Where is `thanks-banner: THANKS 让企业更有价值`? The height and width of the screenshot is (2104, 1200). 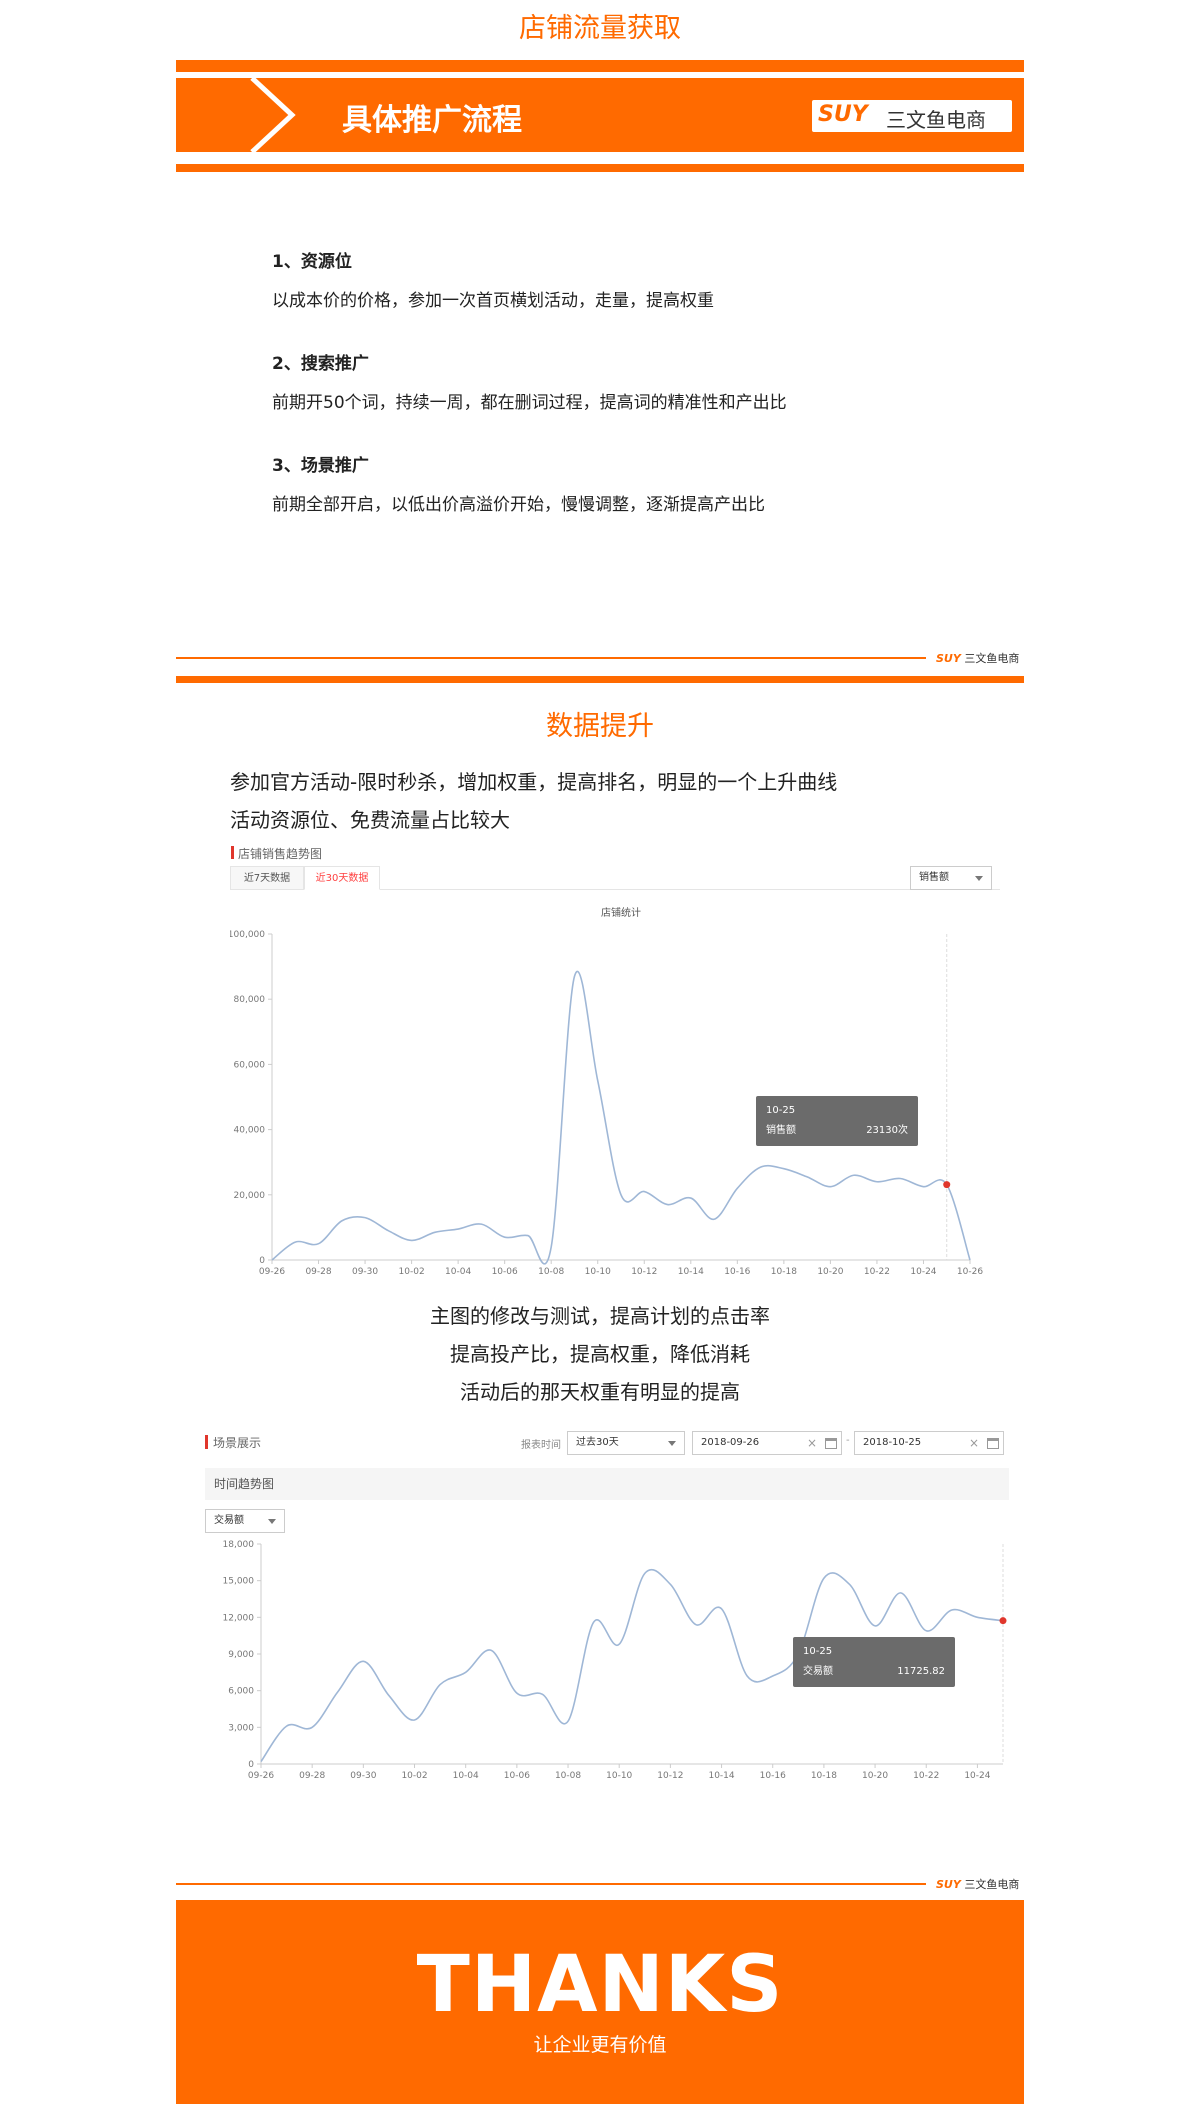
thanks-banner: THANKS 让企业更有价值 is located at coordinates (600, 2002).